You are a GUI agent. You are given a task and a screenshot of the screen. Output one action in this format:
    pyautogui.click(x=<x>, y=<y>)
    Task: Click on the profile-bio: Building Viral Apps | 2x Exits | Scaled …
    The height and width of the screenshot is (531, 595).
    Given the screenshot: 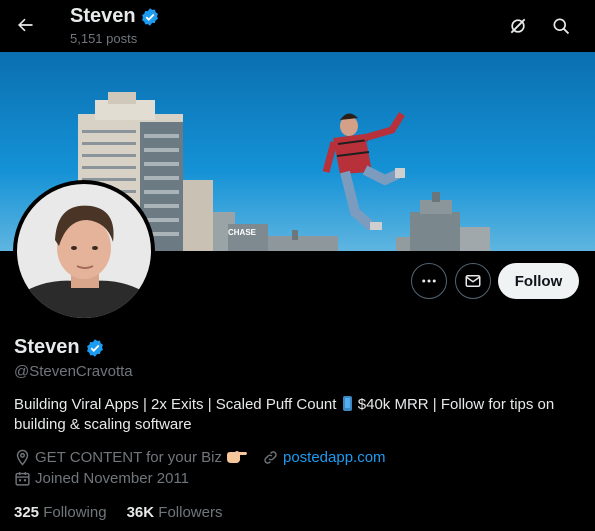 What is the action you would take?
    pyautogui.click(x=299, y=415)
    